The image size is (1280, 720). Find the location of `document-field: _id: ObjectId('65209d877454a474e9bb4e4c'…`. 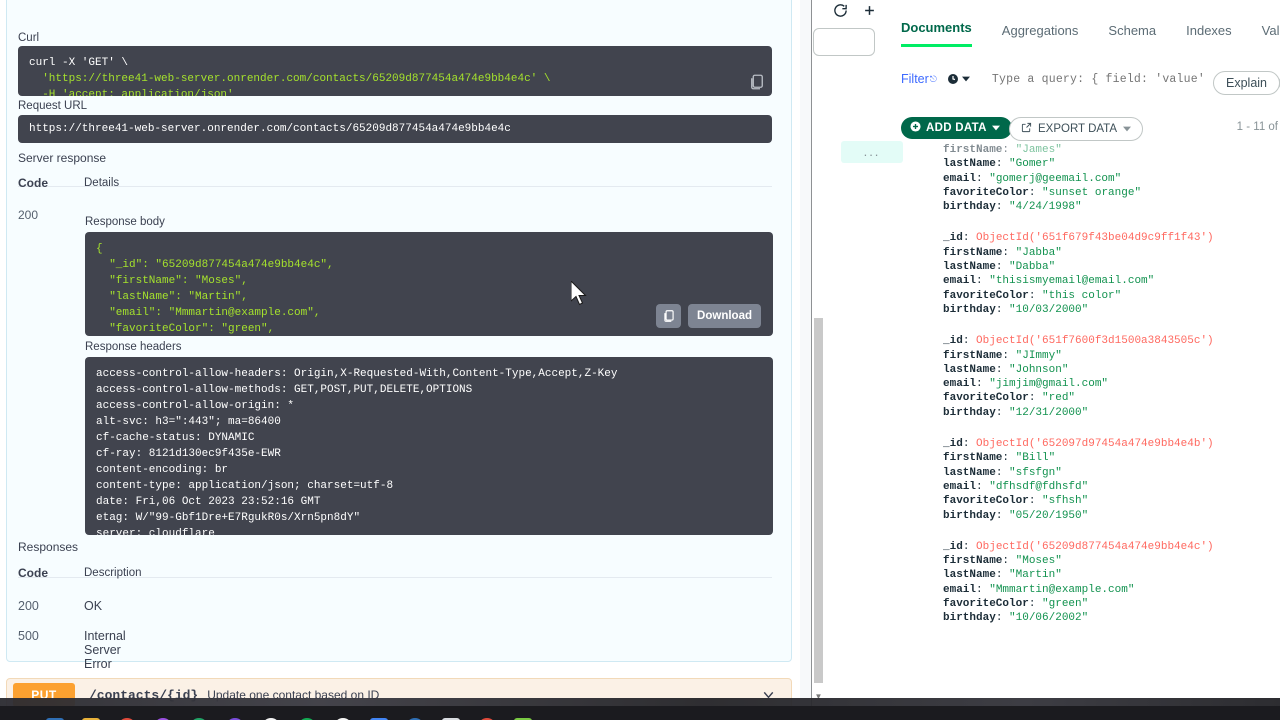

document-field: _id: ObjectId('65209d877454a474e9bb4e4c'… is located at coordinates (1111, 547).